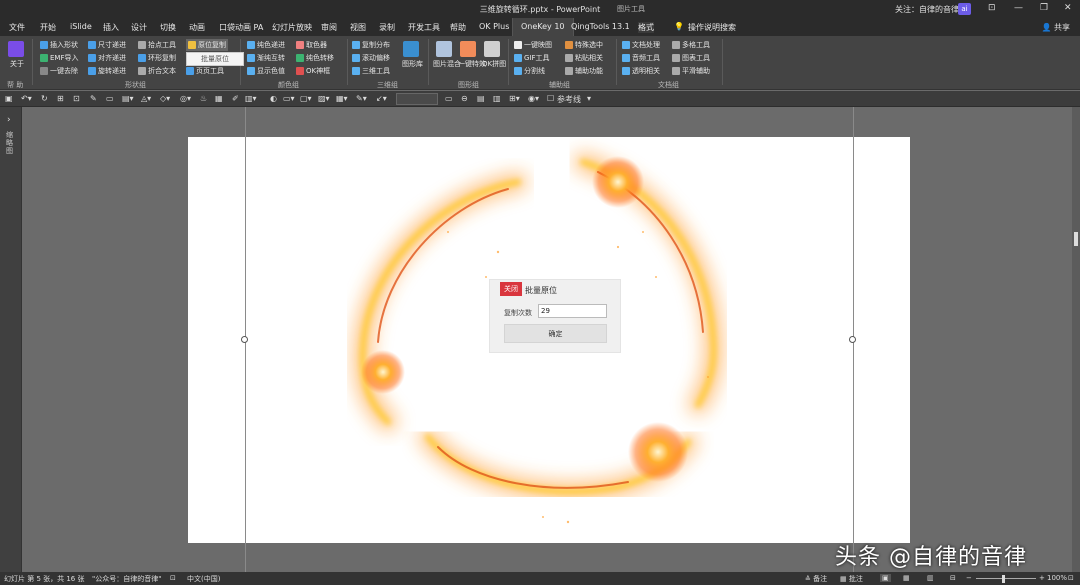 This screenshot has height=585, width=1080. I want to click on tab-home: 开始, so click(48, 27).